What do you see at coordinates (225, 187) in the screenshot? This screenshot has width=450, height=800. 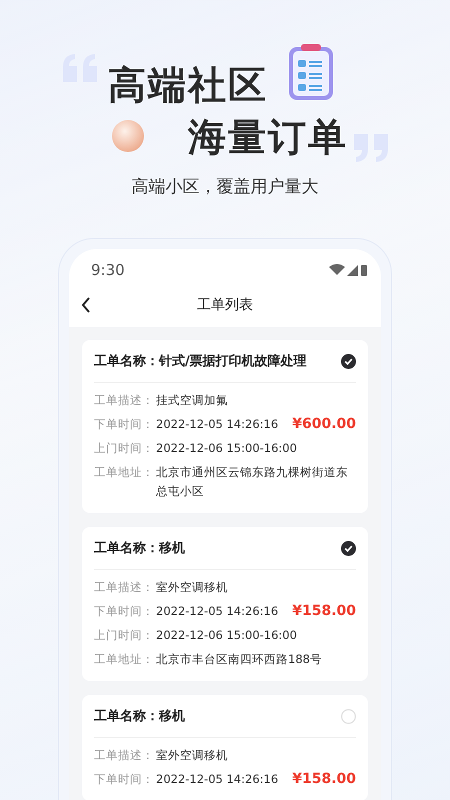 I see `subtitle: 高端小区，覆盖用户量大` at bounding box center [225, 187].